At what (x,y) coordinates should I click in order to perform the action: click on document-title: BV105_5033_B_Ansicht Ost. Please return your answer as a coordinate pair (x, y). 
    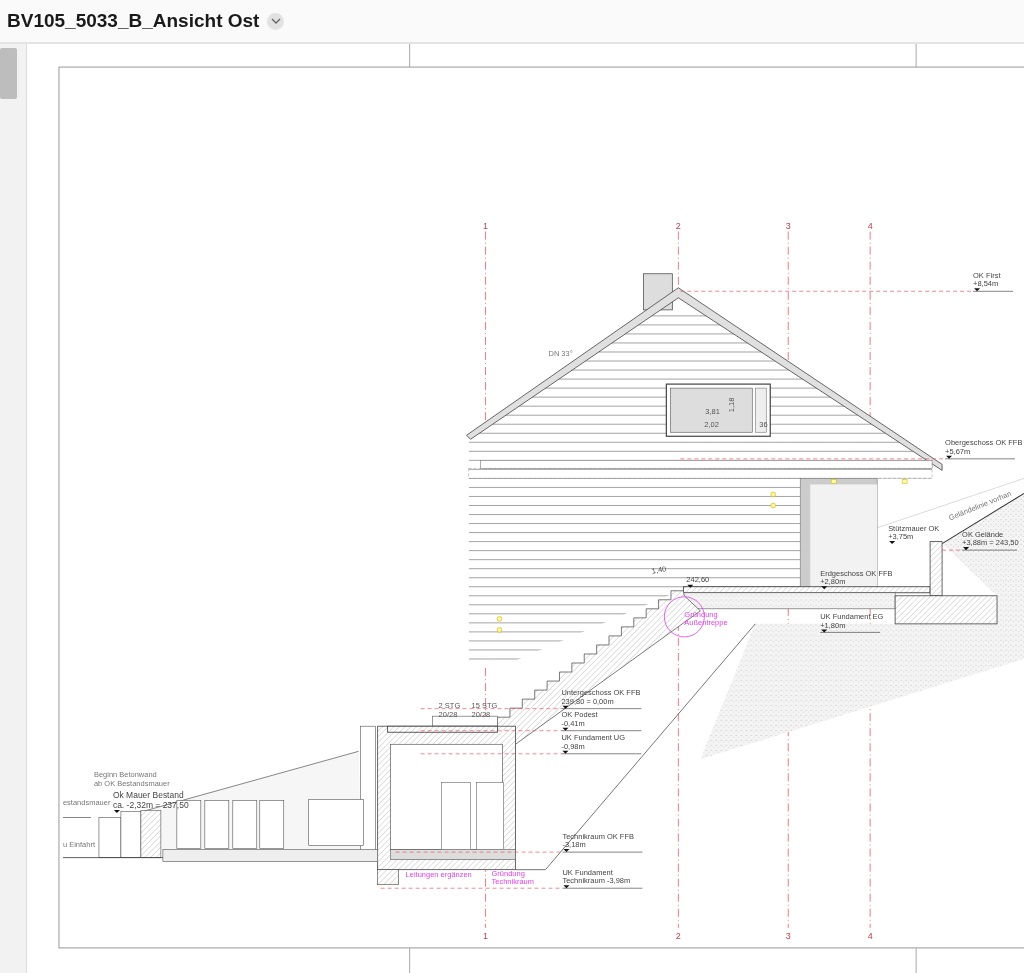
    Looking at the image, I should click on (133, 21).